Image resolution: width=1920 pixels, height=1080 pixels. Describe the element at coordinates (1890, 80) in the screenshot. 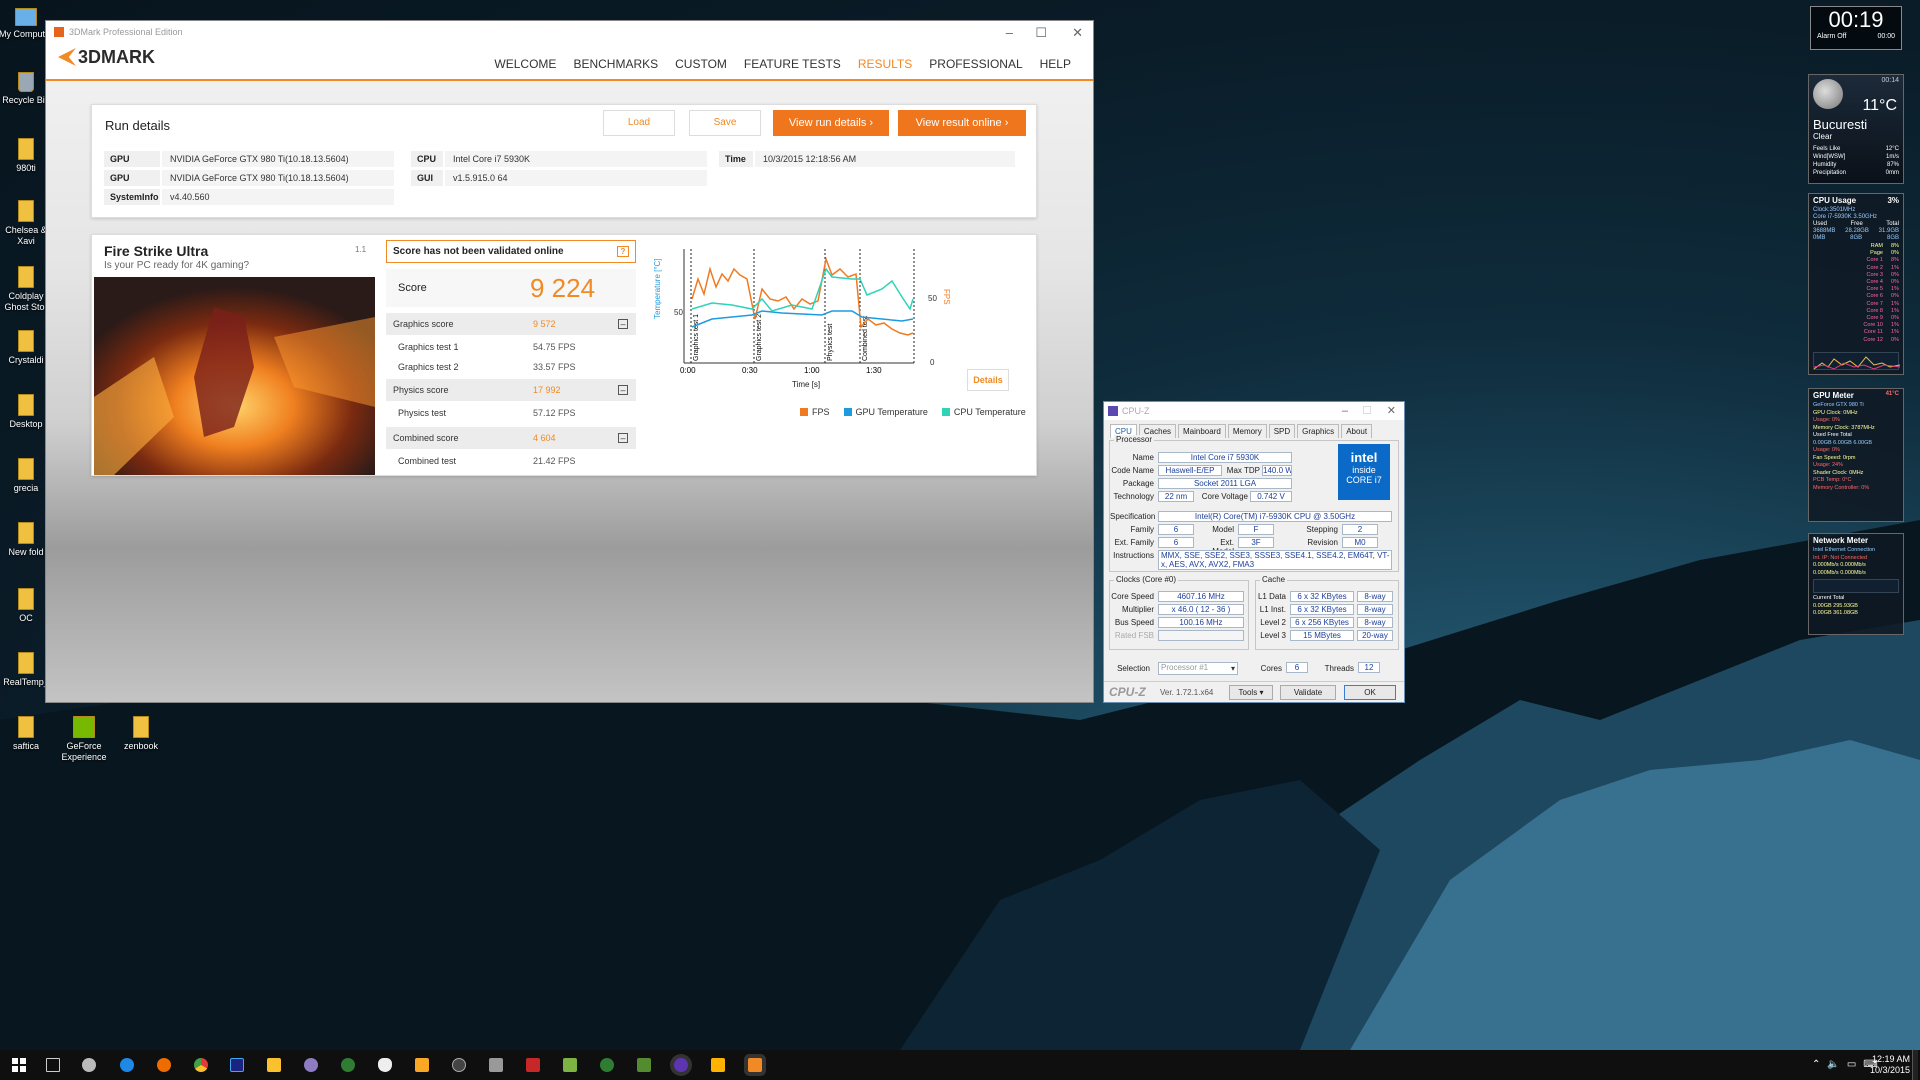

I see `weather-time: 00:14` at that location.